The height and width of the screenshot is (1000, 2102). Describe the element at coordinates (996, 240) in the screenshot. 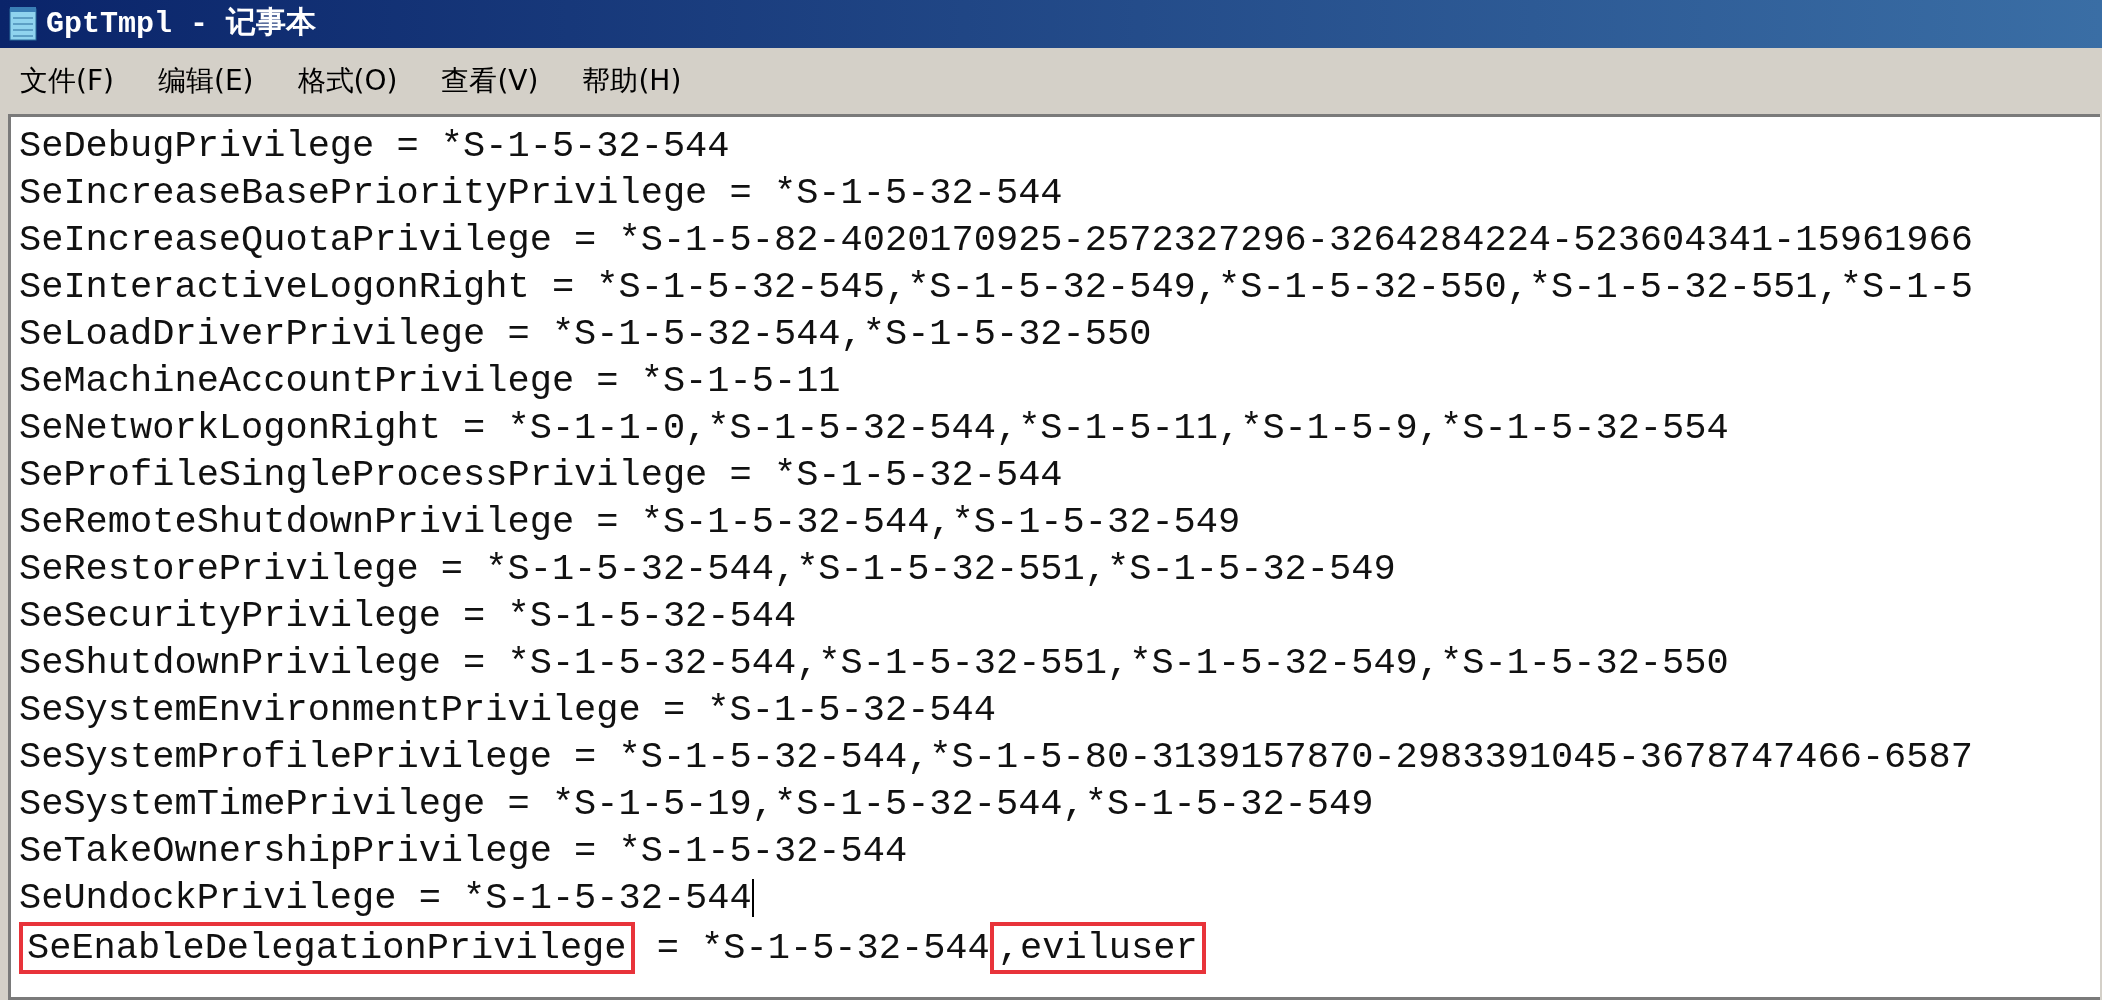

I see `text-line: SeIncreaseQuotaPrivilege = *S-1-5-82-4020170925-2572327296-3264284224-523604341-15961966` at that location.